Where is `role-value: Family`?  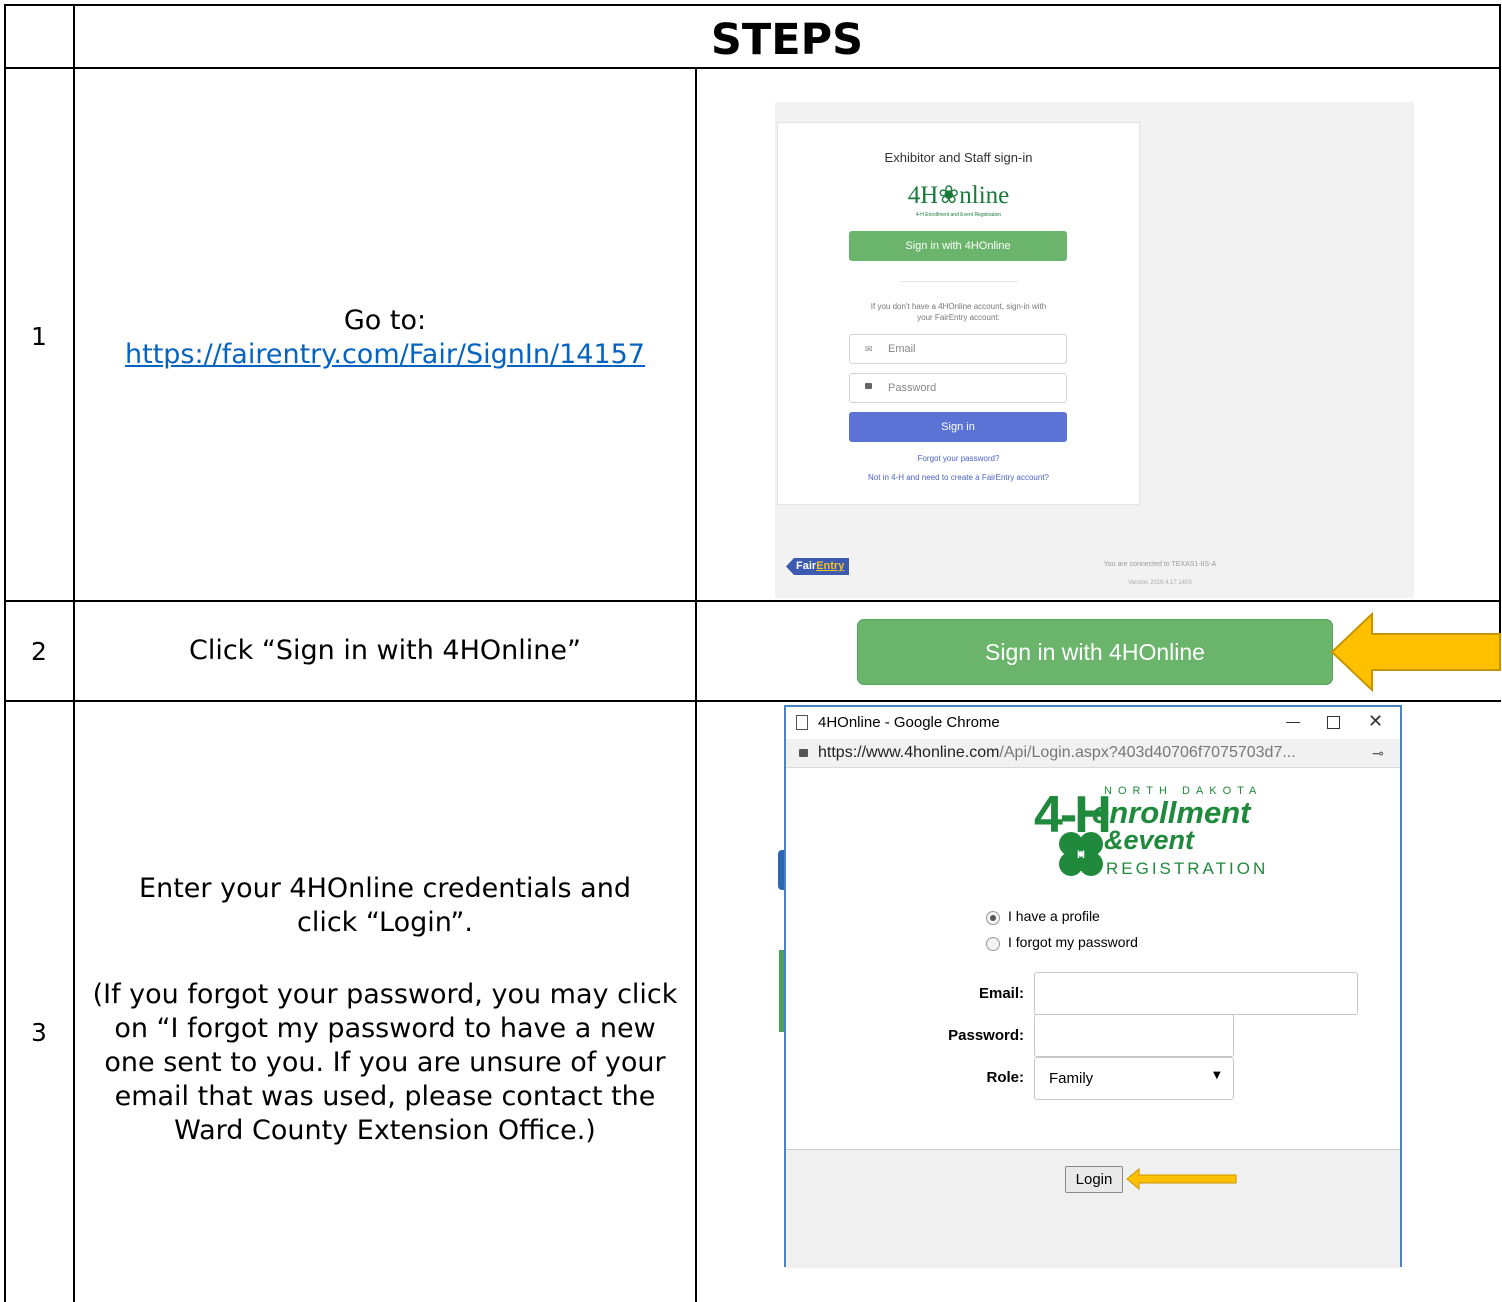
role-value: Family is located at coordinates (1071, 1078).